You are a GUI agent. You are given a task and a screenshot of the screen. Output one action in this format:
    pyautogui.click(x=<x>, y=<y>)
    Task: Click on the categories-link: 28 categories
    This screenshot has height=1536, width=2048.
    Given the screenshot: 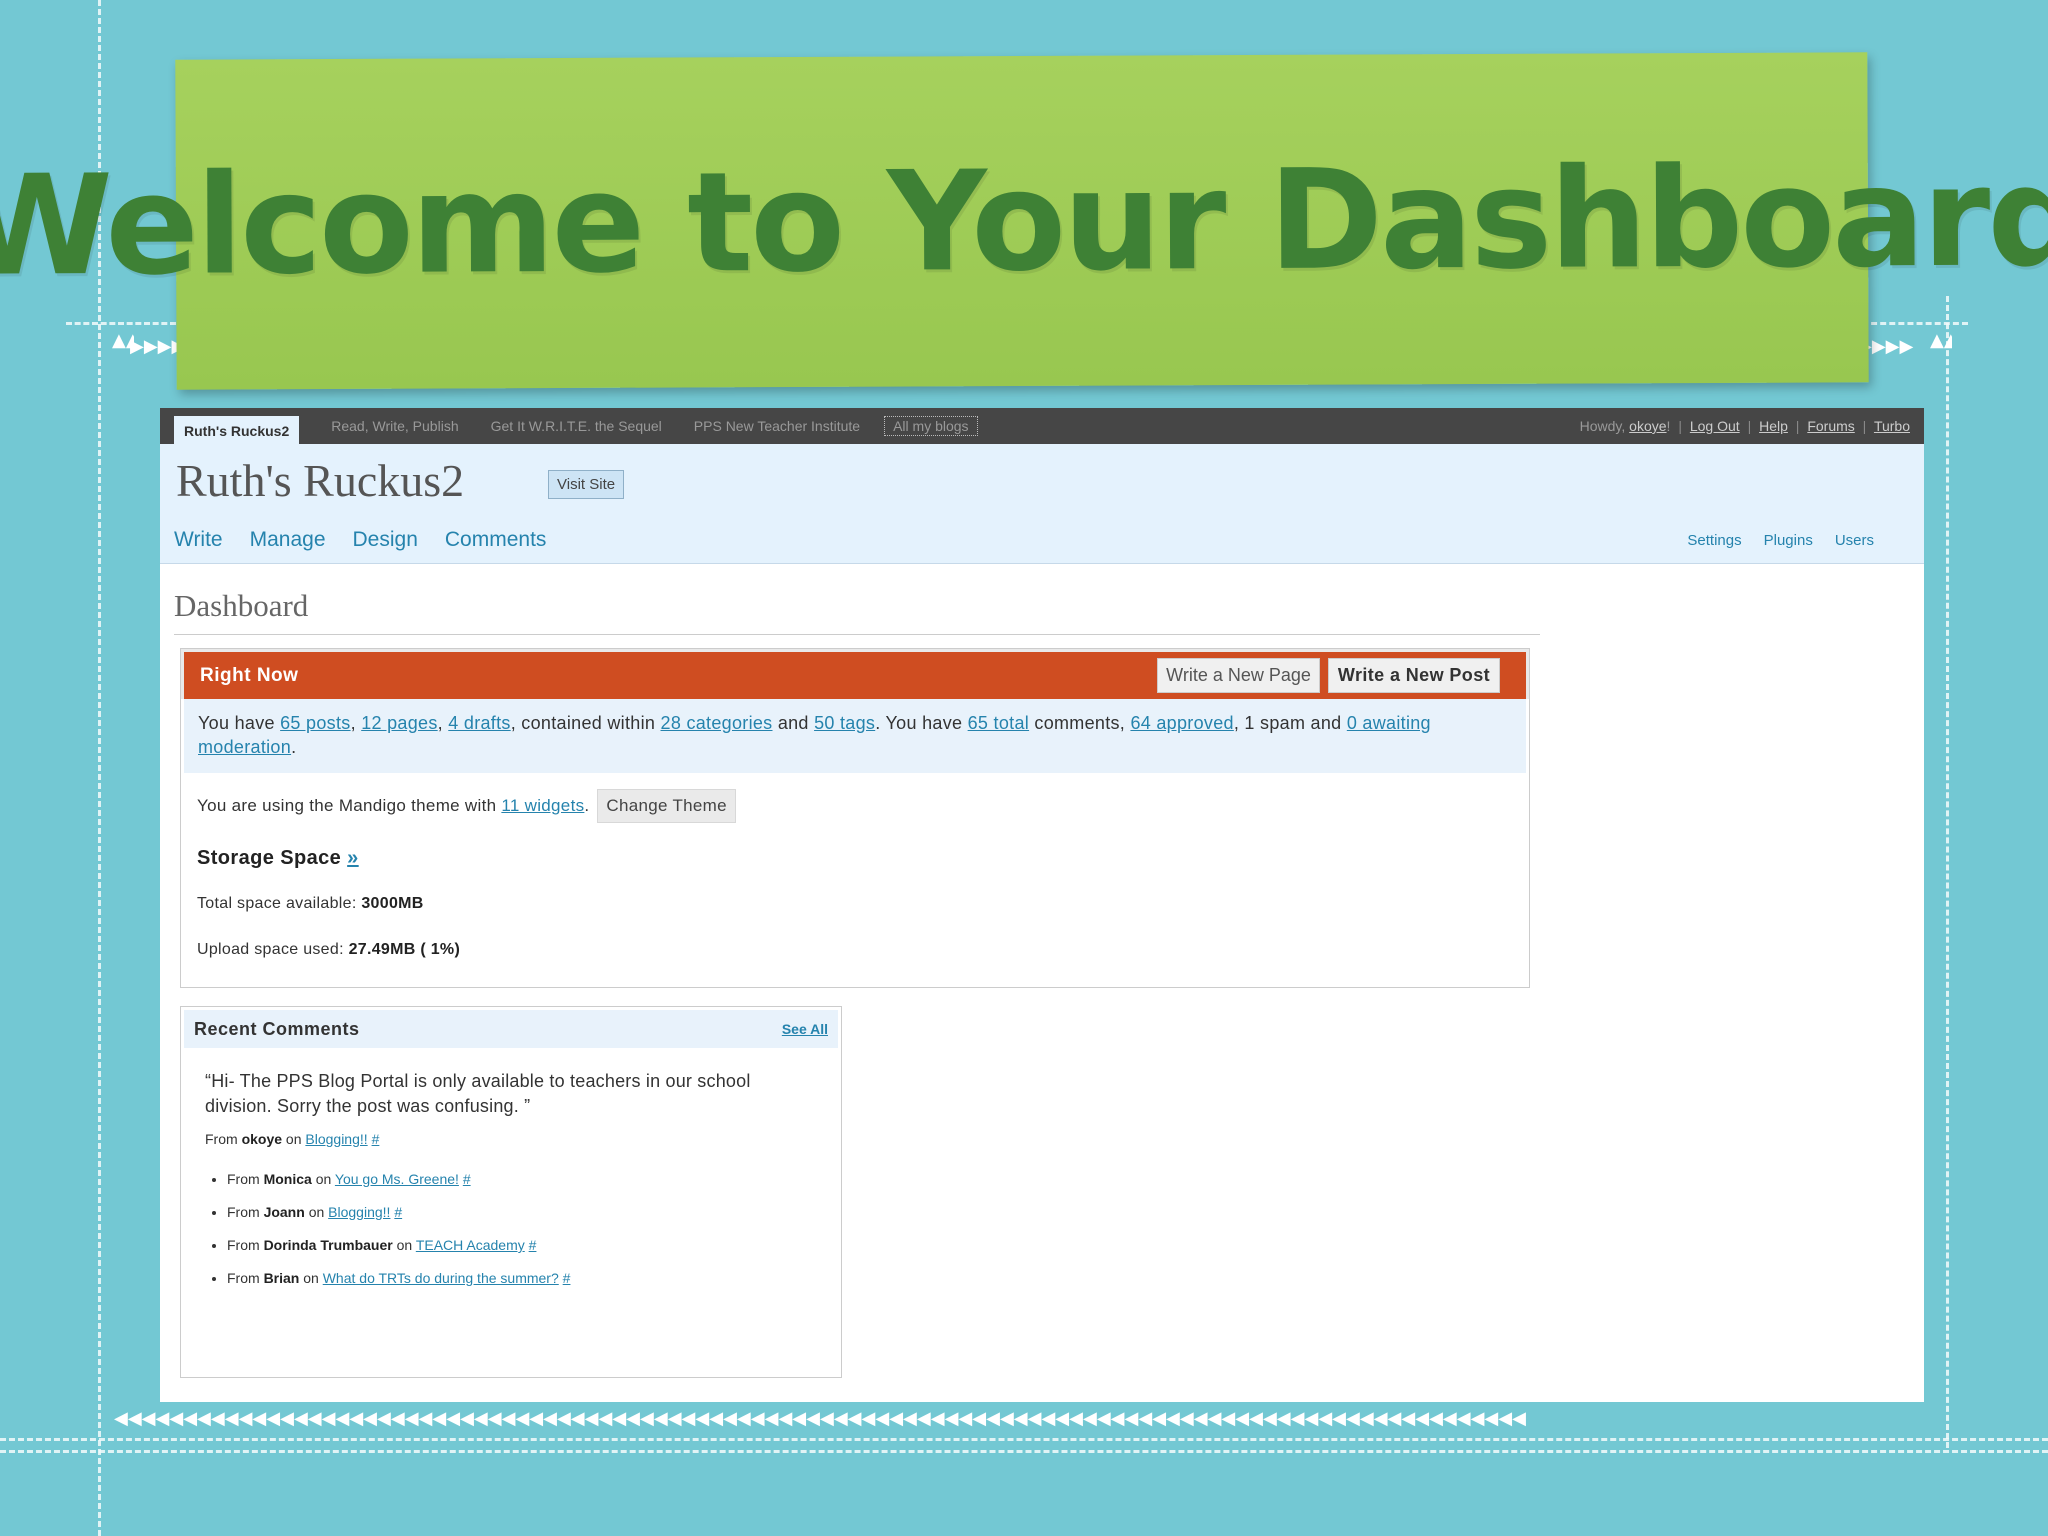 What is the action you would take?
    pyautogui.click(x=717, y=723)
    